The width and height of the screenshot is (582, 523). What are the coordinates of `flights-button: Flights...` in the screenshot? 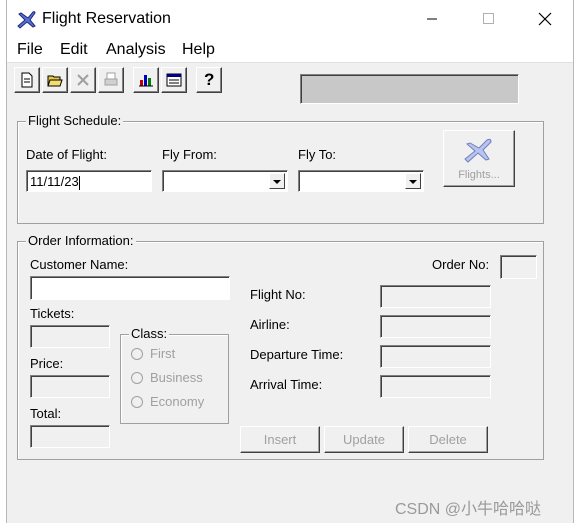 It's located at (479, 158).